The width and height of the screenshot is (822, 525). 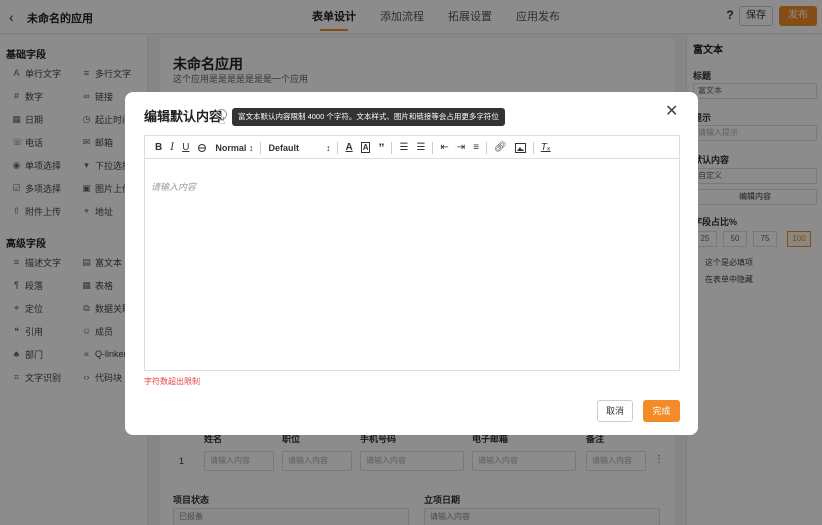 I want to click on font-select: Default ↕, so click(x=299, y=148).